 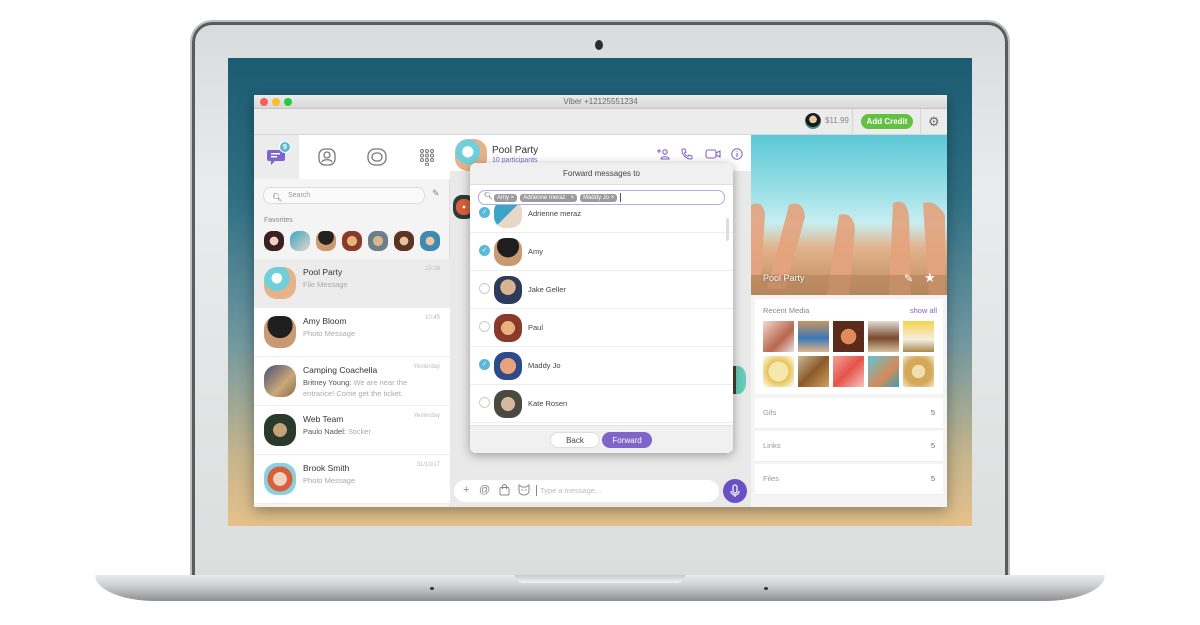 What do you see at coordinates (352, 332) in the screenshot?
I see `chat-list-item: Amy Bloom Photo Message 10:45` at bounding box center [352, 332].